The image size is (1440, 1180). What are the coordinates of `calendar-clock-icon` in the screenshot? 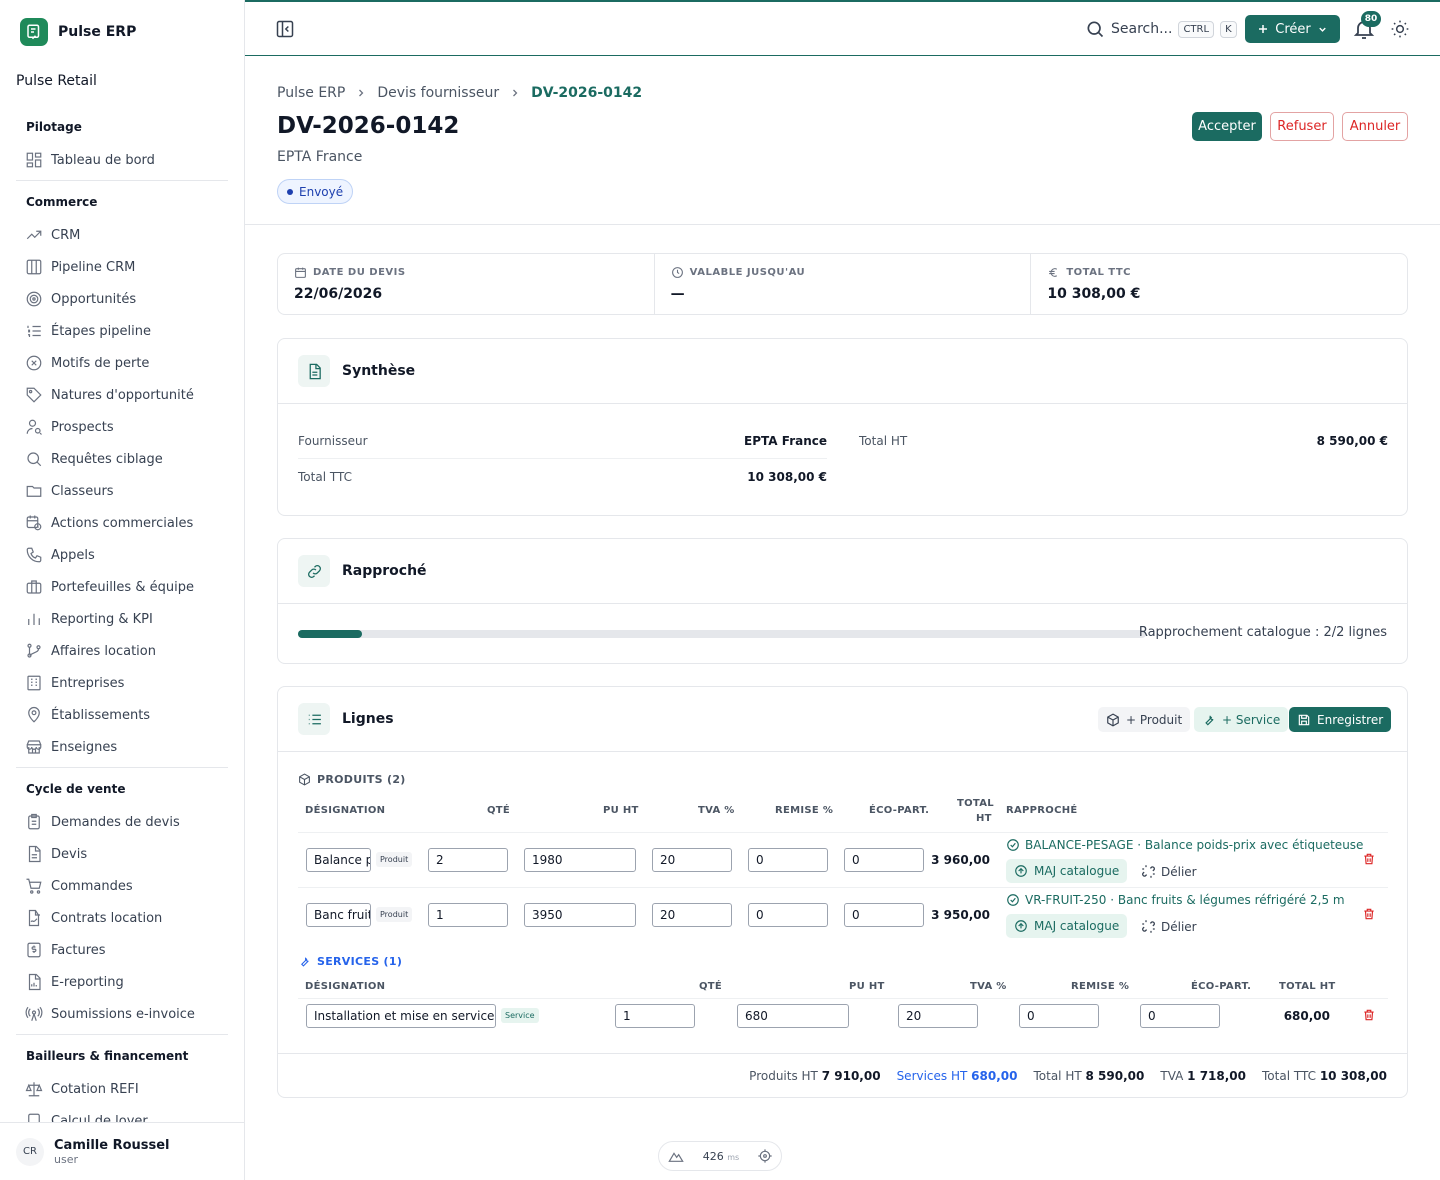 It's located at (34, 523).